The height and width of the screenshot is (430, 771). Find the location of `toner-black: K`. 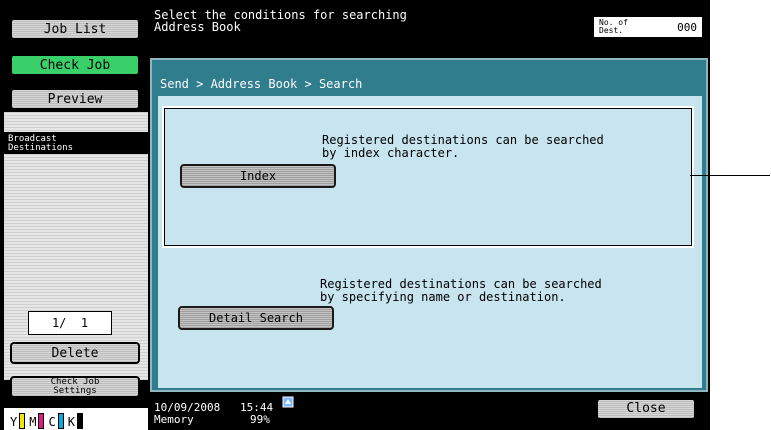

toner-black: K is located at coordinates (75, 421).